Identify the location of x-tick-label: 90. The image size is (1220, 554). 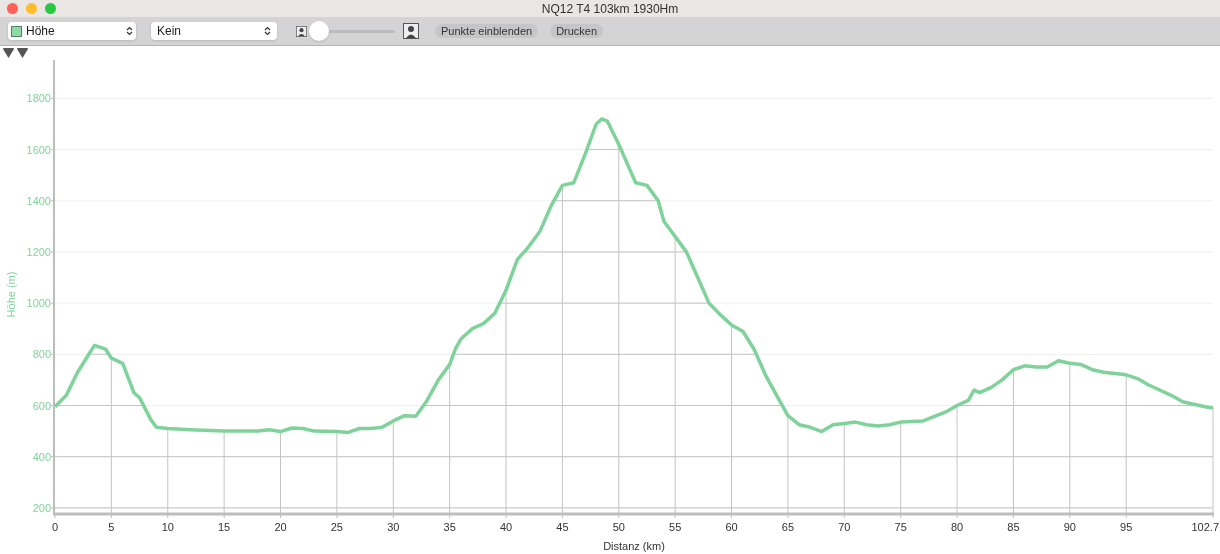
(1069, 527).